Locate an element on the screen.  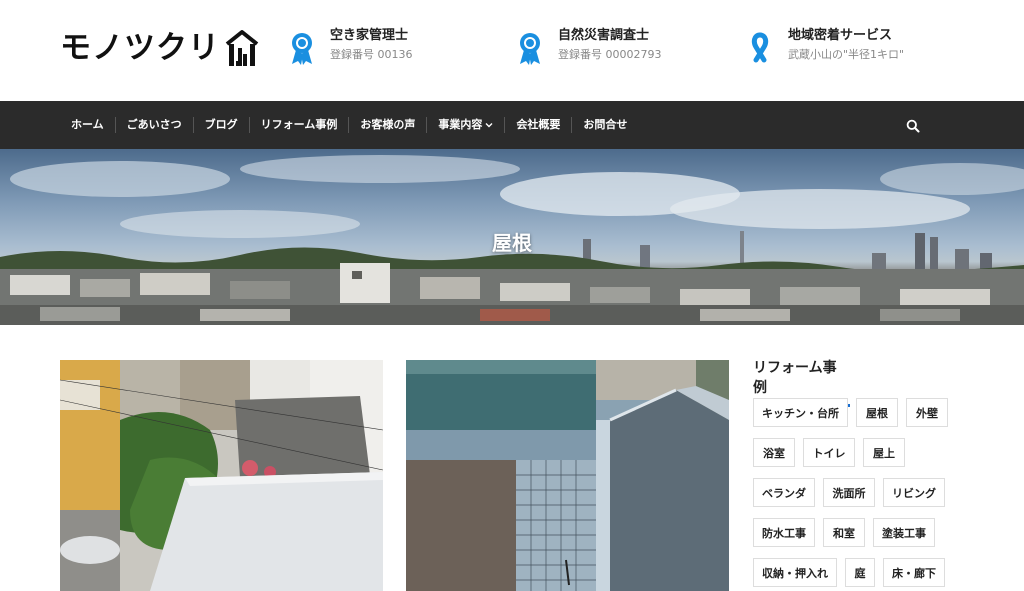
credential-local-service: 地域密着サービス 武蔵小山の"半径1キロ" is located at coordinates (826, 48).